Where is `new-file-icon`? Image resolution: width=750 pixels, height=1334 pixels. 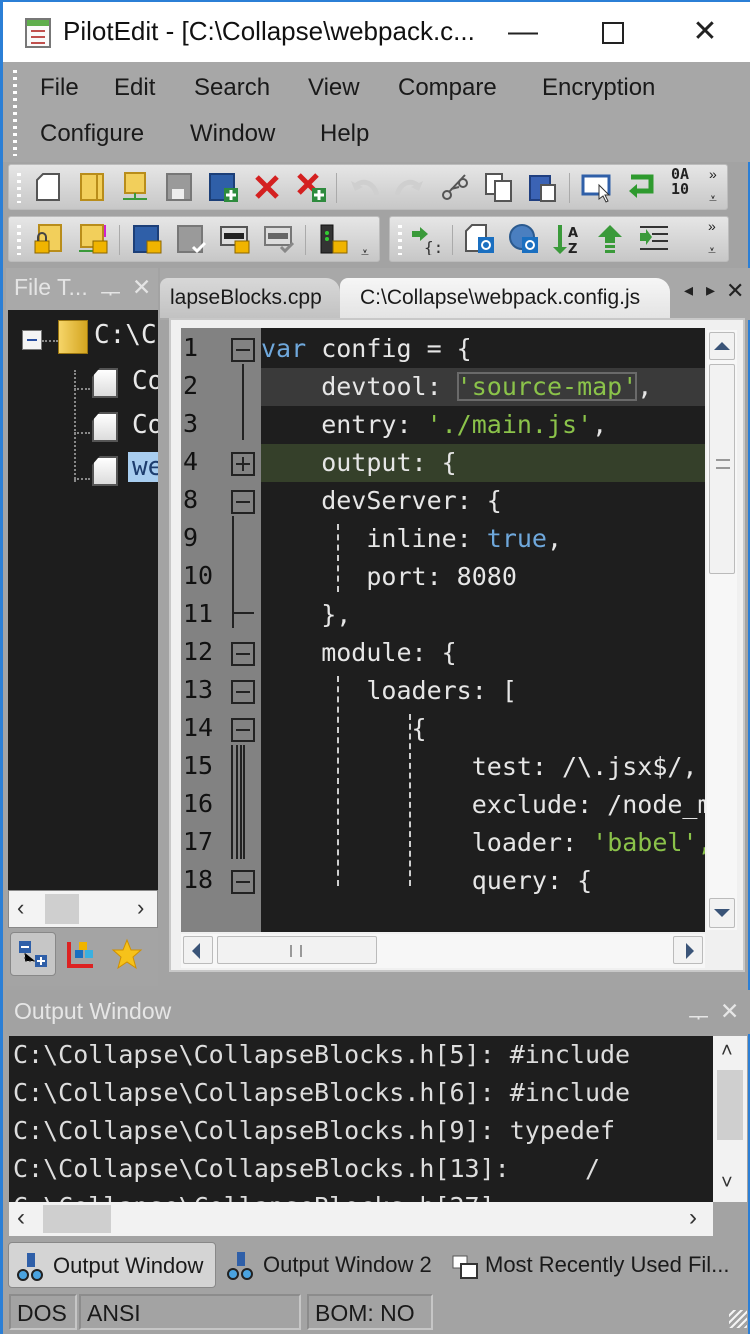
new-file-icon is located at coordinates (49, 187).